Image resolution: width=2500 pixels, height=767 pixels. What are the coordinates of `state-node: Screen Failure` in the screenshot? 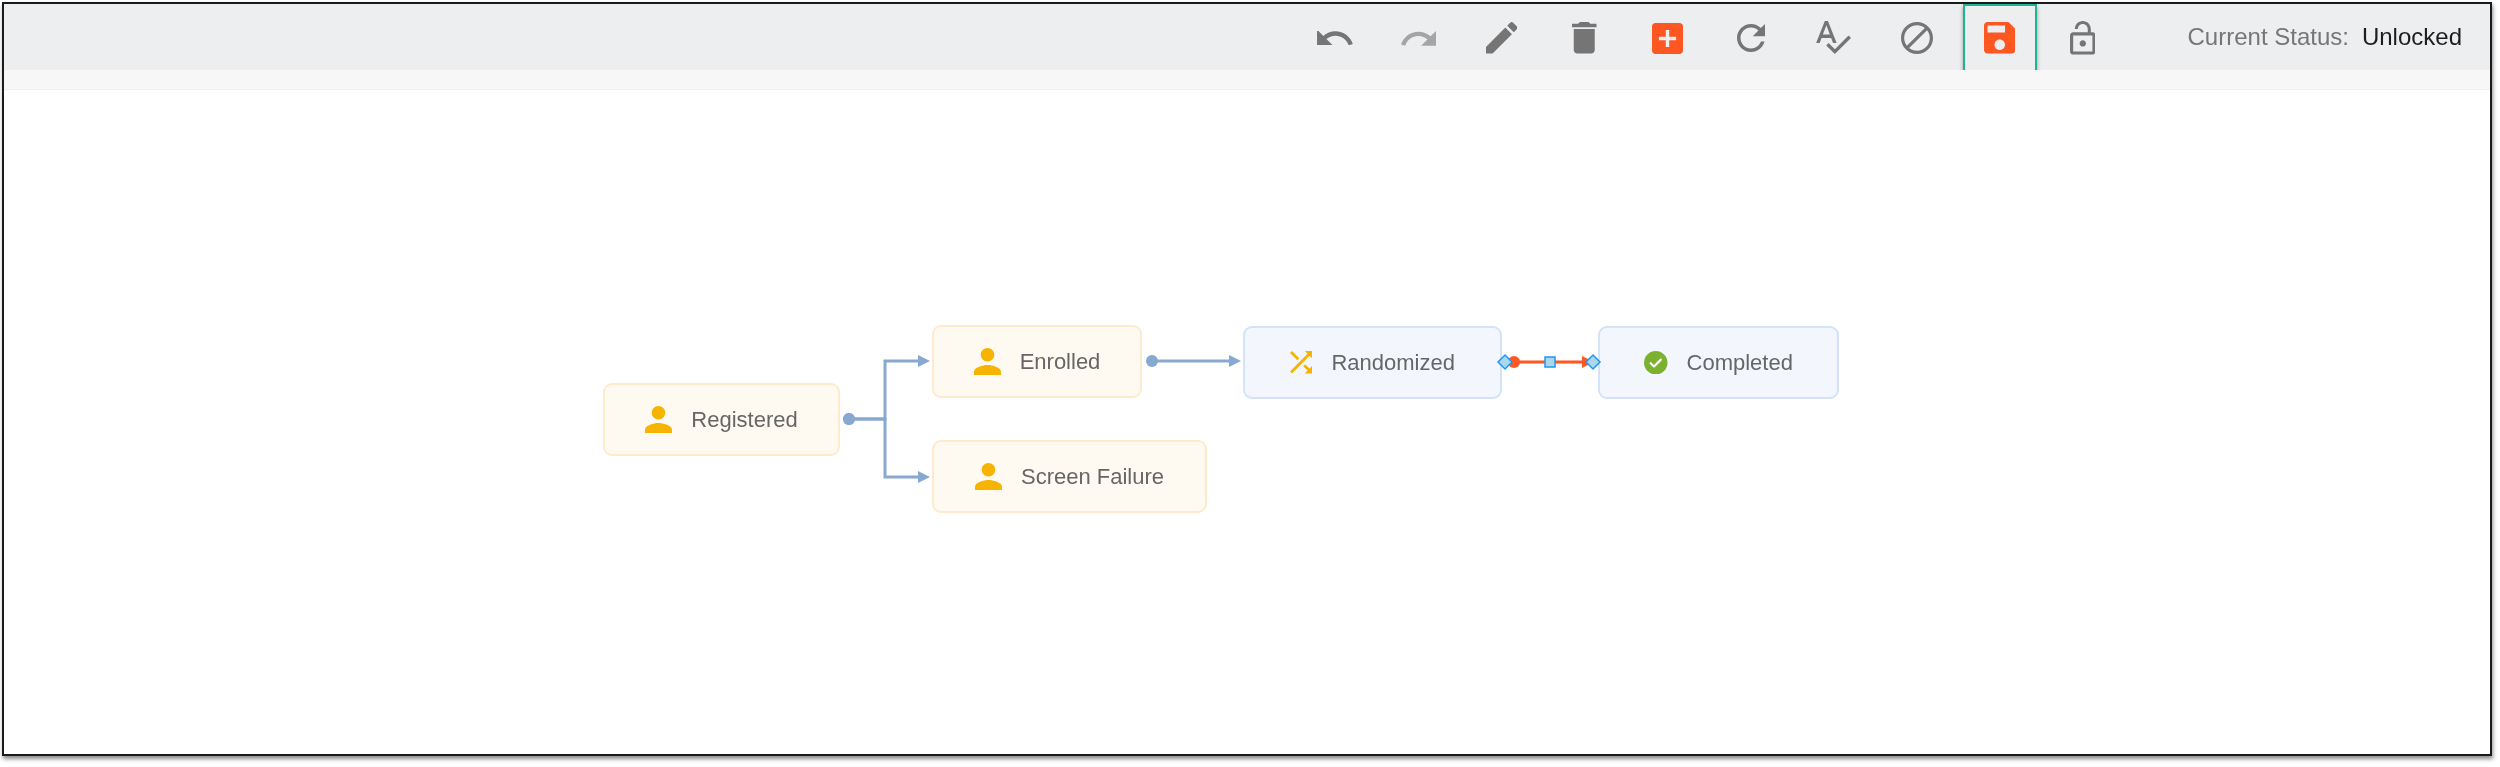 It's located at (1069, 476).